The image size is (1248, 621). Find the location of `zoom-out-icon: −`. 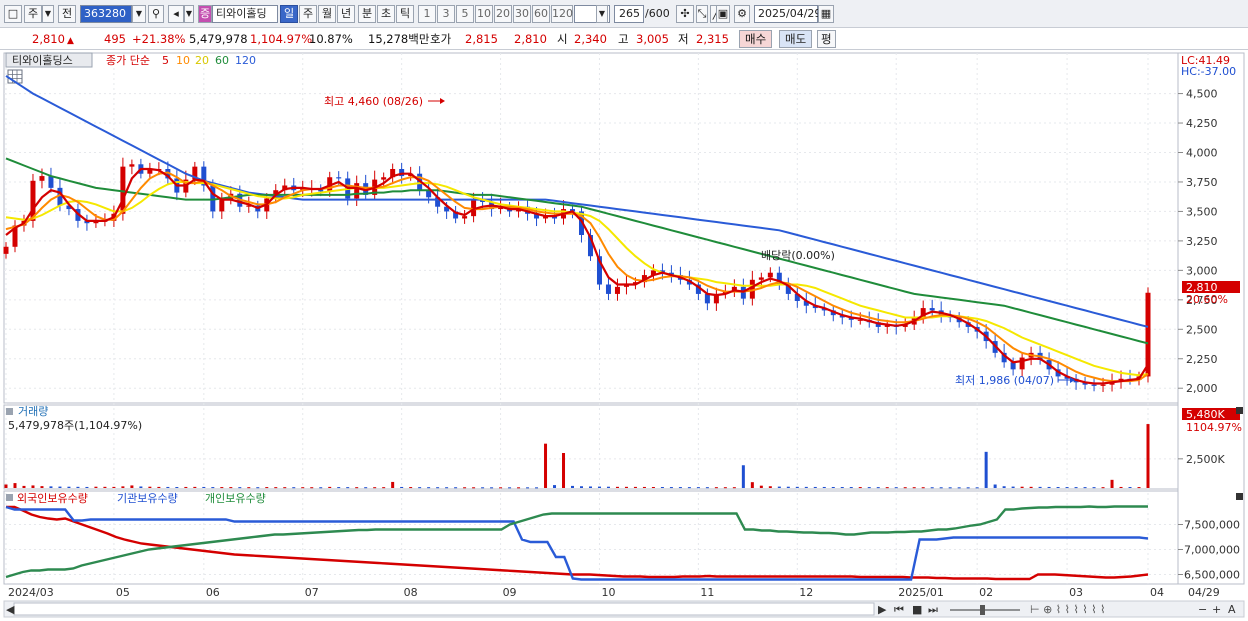

zoom-out-icon: − is located at coordinates (1202, 609).